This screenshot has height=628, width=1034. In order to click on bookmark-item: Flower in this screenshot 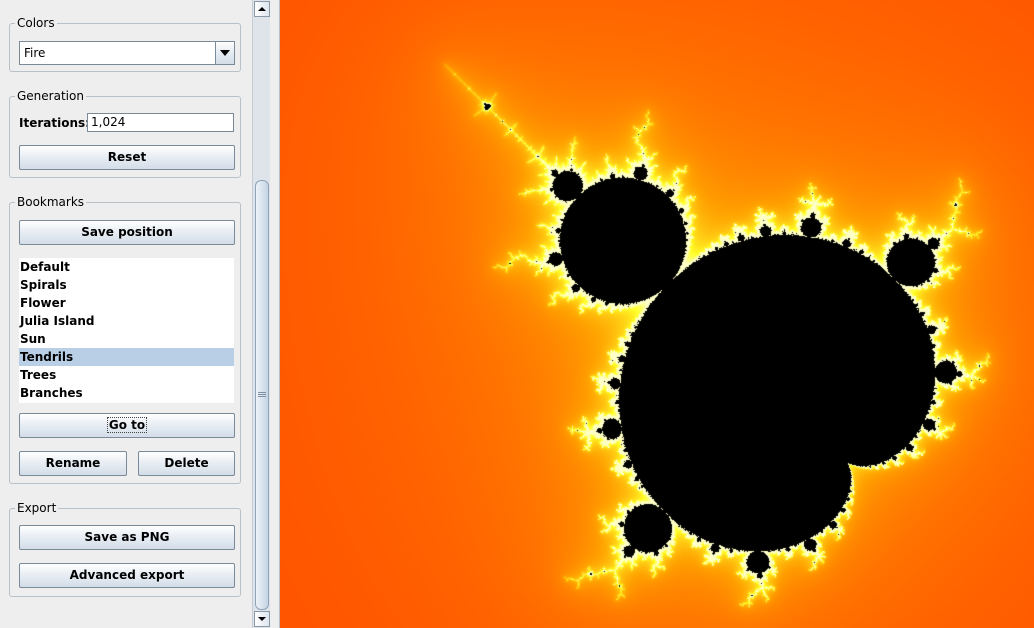, I will do `click(126, 303)`.